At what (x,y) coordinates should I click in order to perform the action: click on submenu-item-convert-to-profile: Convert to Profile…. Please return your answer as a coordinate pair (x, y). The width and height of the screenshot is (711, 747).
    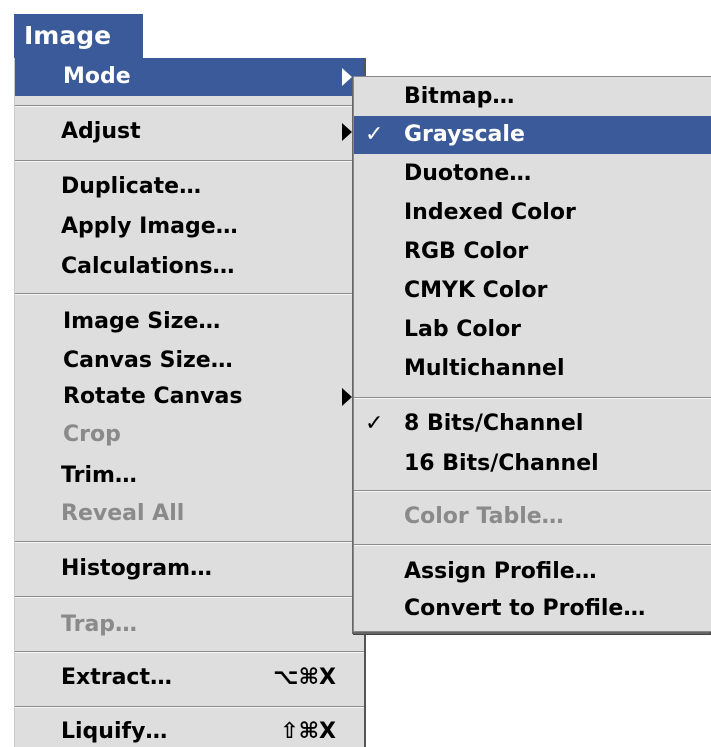
    Looking at the image, I should click on (532, 609).